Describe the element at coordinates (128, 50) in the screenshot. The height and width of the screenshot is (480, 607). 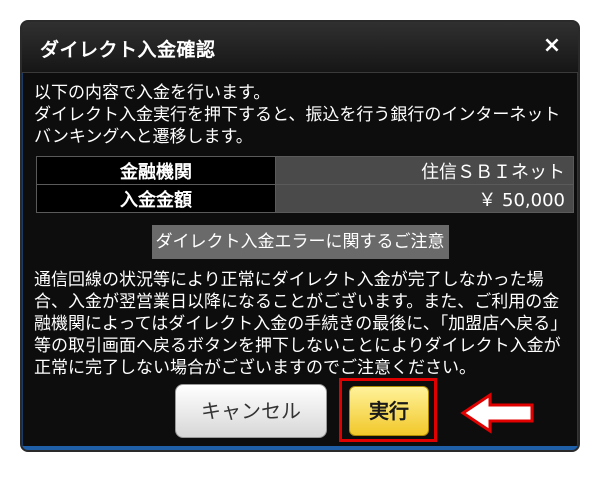
I see `dialog-title: ダイレクト入金確認` at that location.